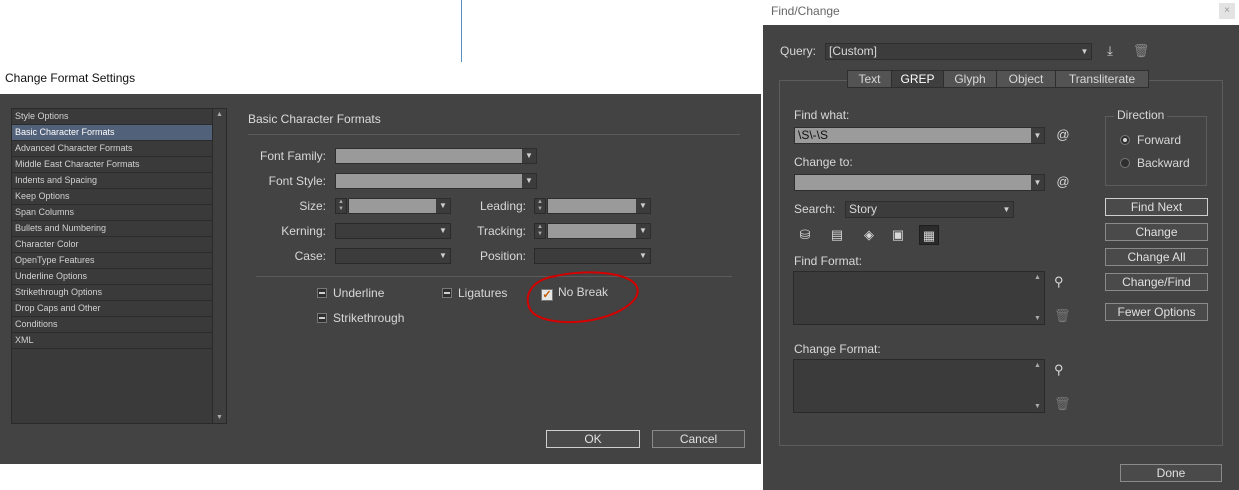  Describe the element at coordinates (494, 276) in the screenshot. I see `options-divider` at that location.